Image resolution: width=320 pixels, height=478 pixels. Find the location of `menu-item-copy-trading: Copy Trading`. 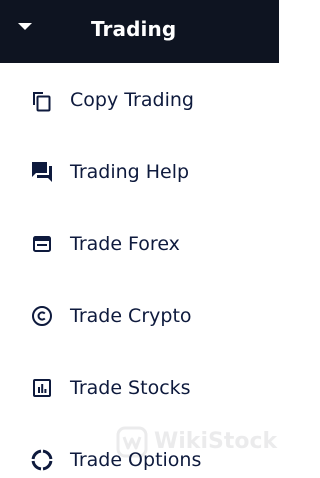

menu-item-copy-trading: Copy Trading is located at coordinates (139, 100).